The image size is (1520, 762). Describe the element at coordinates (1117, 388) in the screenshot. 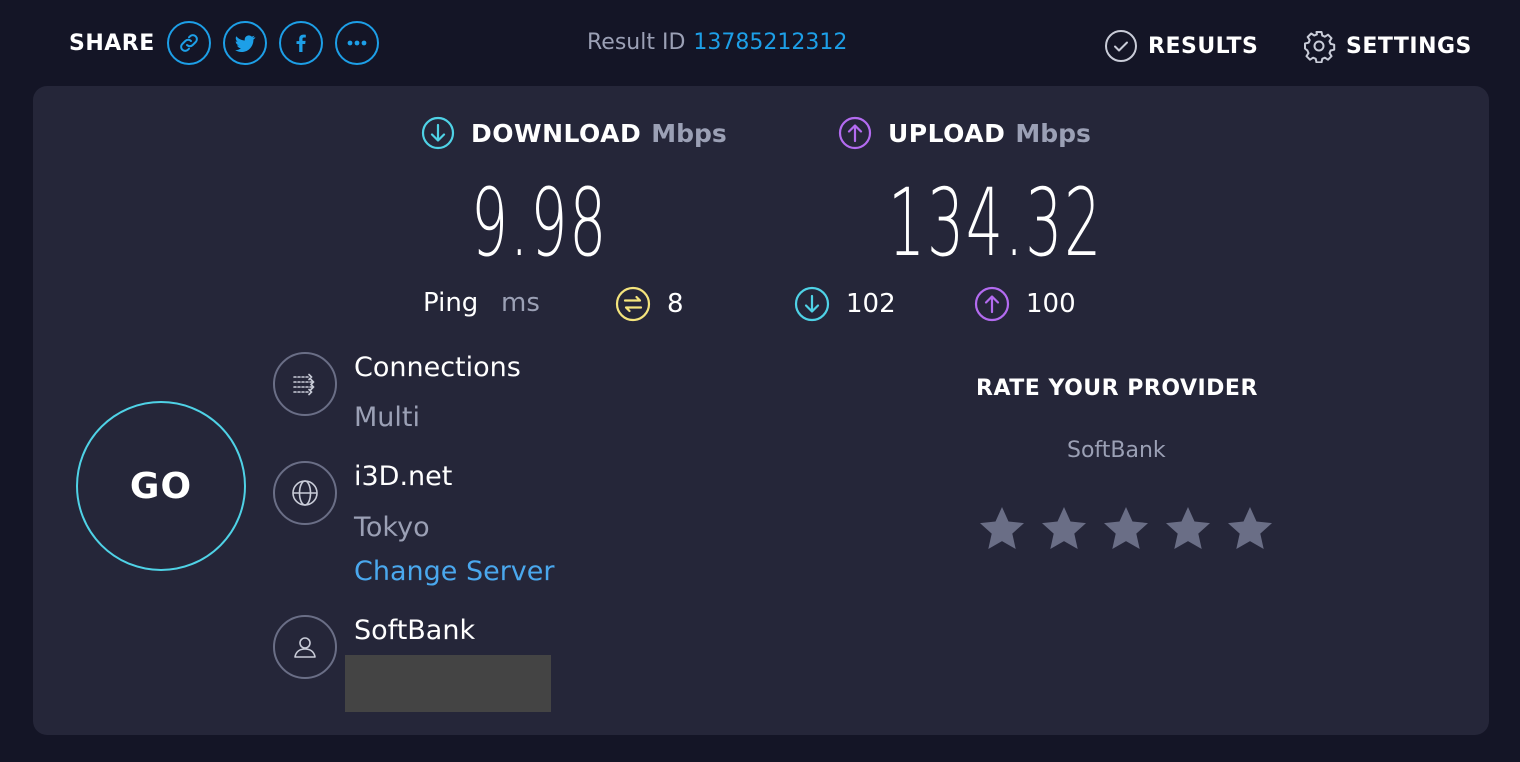

I see `rate-provider-title: RATE YOUR PROVIDER` at that location.